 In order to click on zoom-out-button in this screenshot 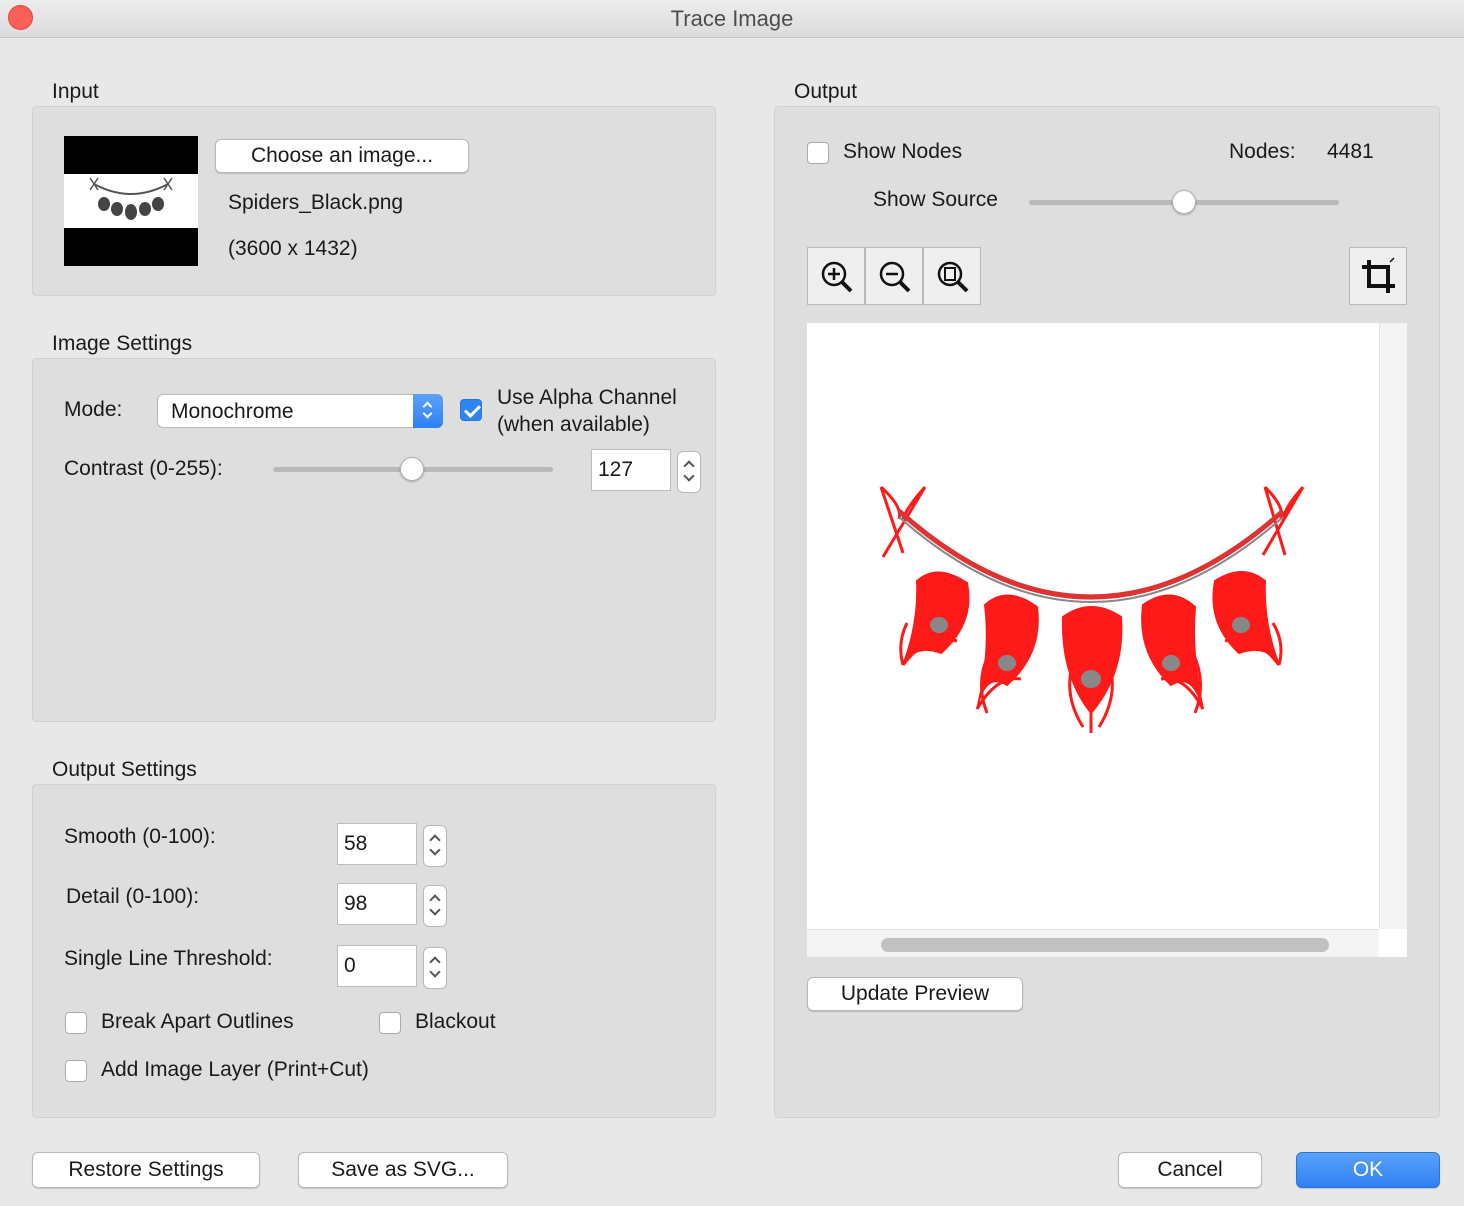, I will do `click(894, 276)`.